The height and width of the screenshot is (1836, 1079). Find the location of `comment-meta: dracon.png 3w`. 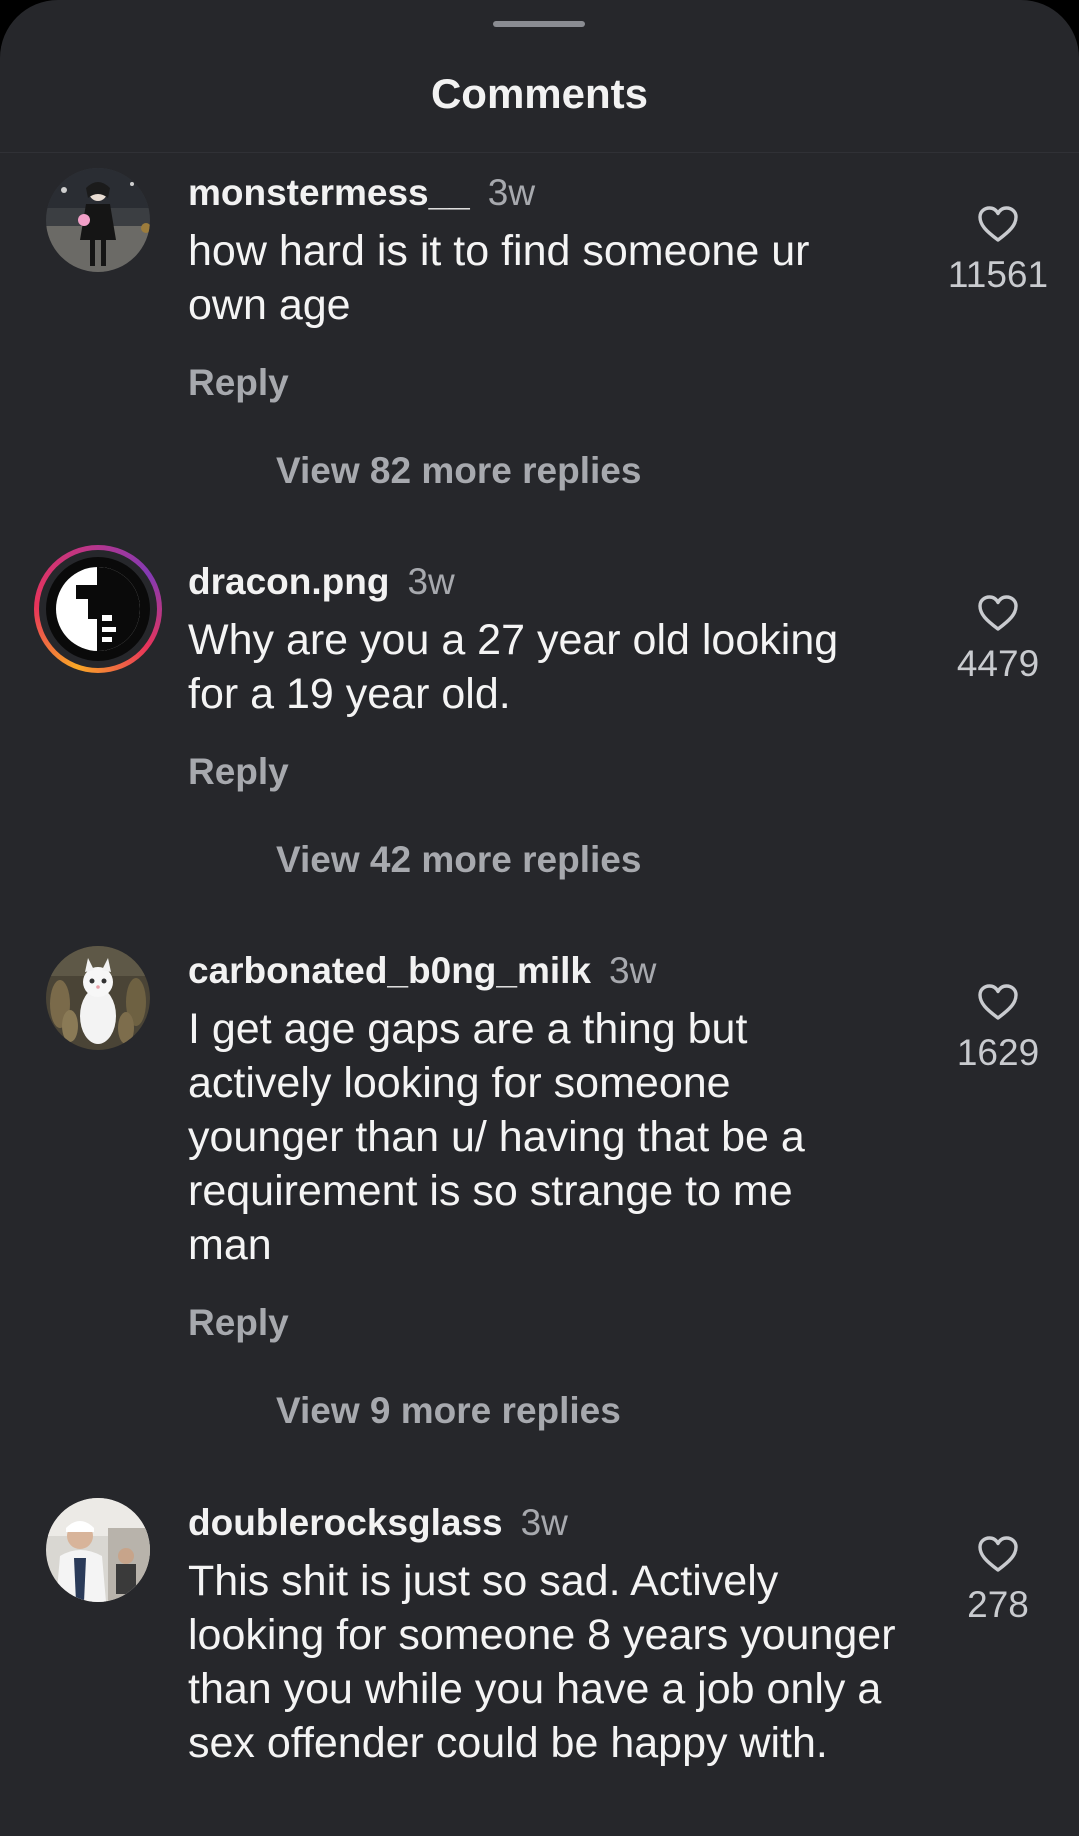

comment-meta: dracon.png 3w is located at coordinates (321, 582).